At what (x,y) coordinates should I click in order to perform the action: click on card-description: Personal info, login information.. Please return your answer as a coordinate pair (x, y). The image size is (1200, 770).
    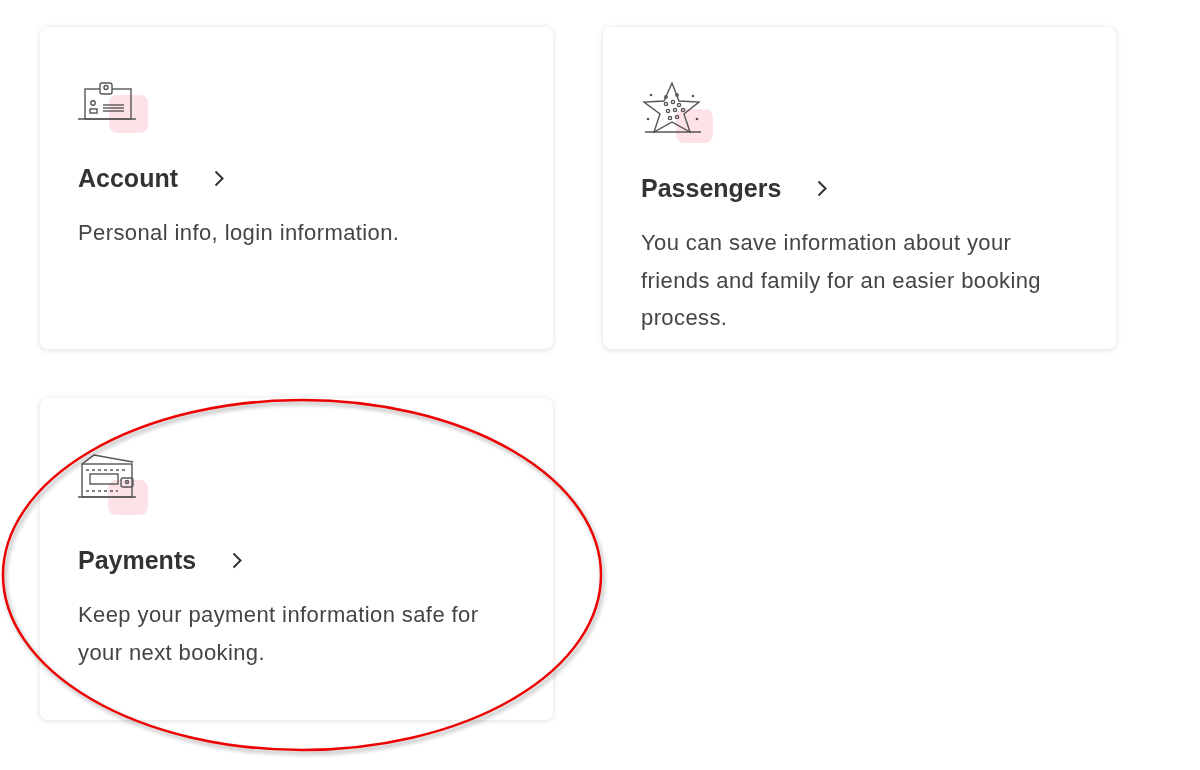
    Looking at the image, I should click on (239, 233).